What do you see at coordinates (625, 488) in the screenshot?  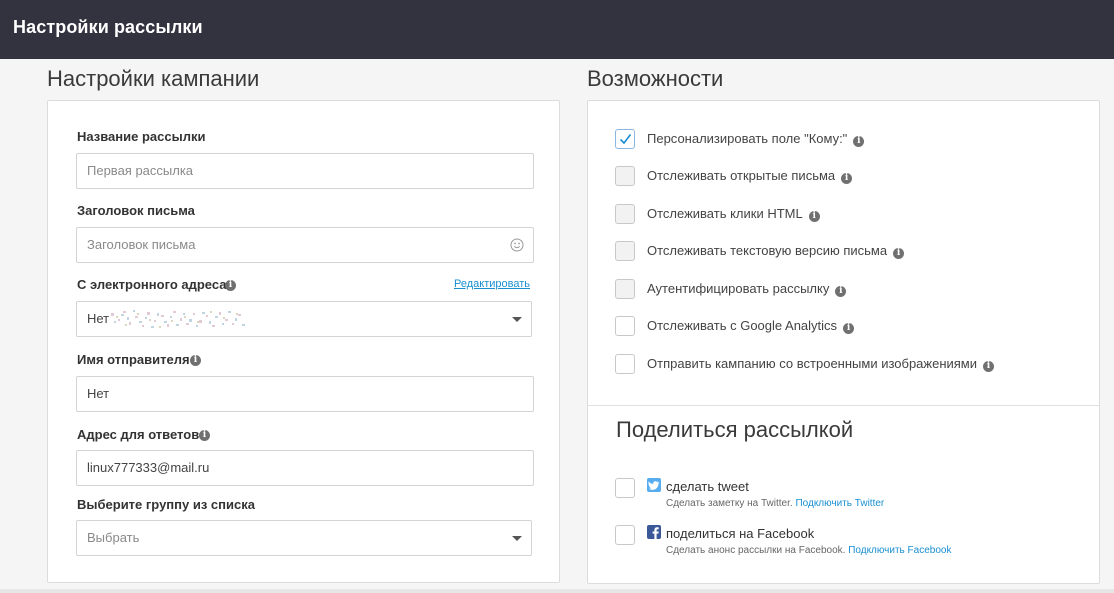 I see `twitter-checkbox` at bounding box center [625, 488].